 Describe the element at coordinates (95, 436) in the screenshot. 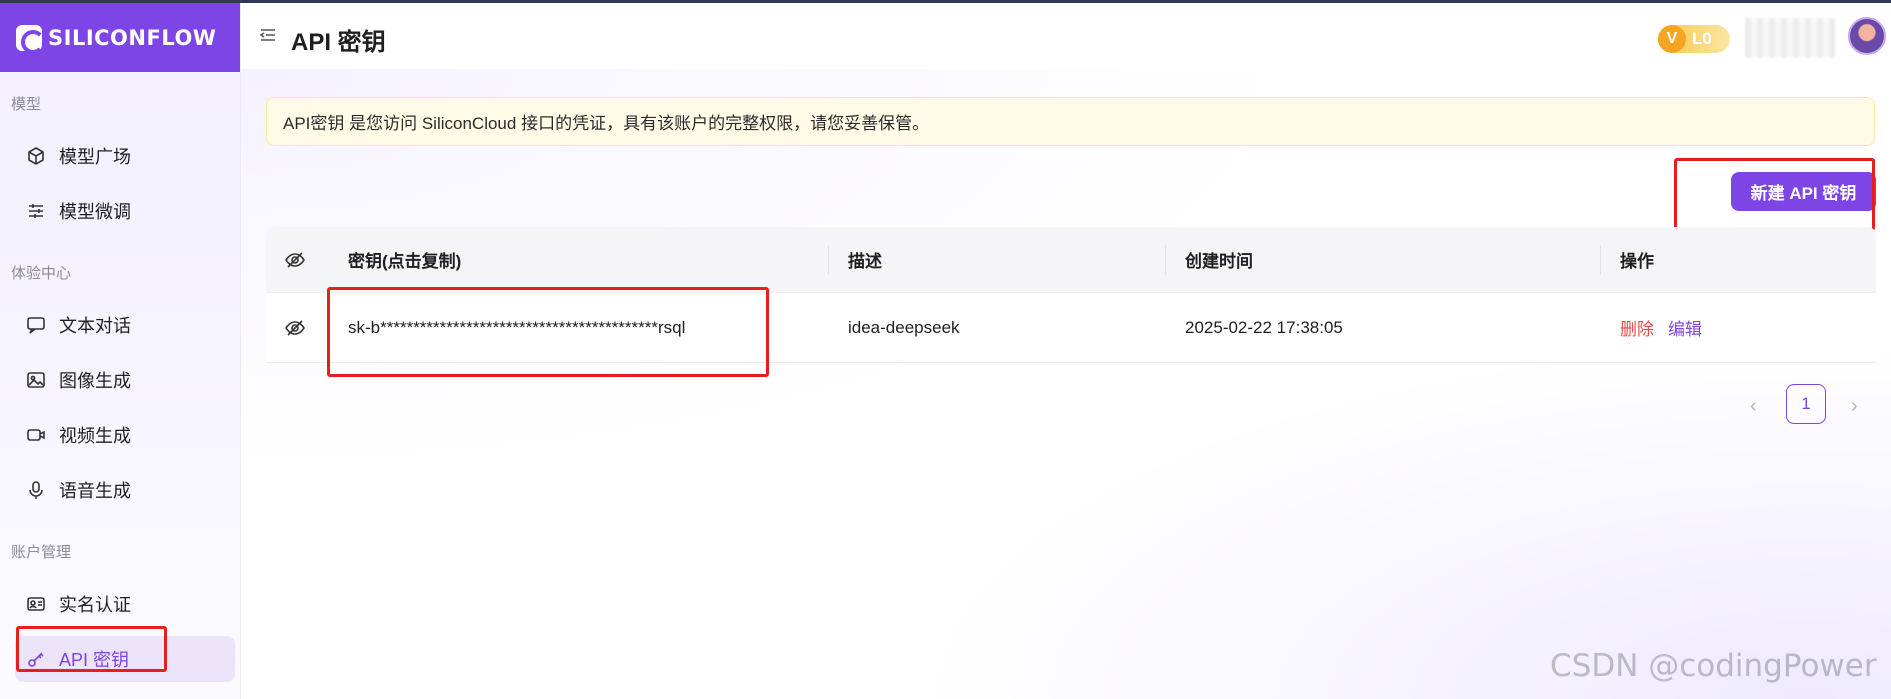

I see `sidebar-item-label: 视频生成` at that location.